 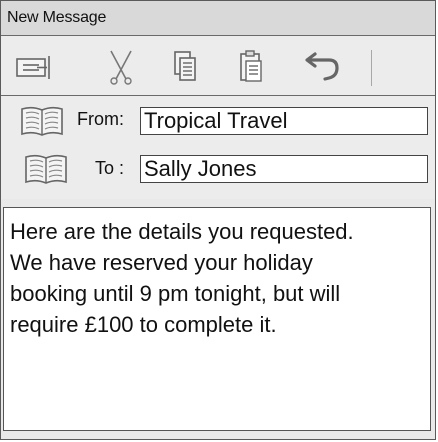 I want to click on paste-icon, so click(x=251, y=66).